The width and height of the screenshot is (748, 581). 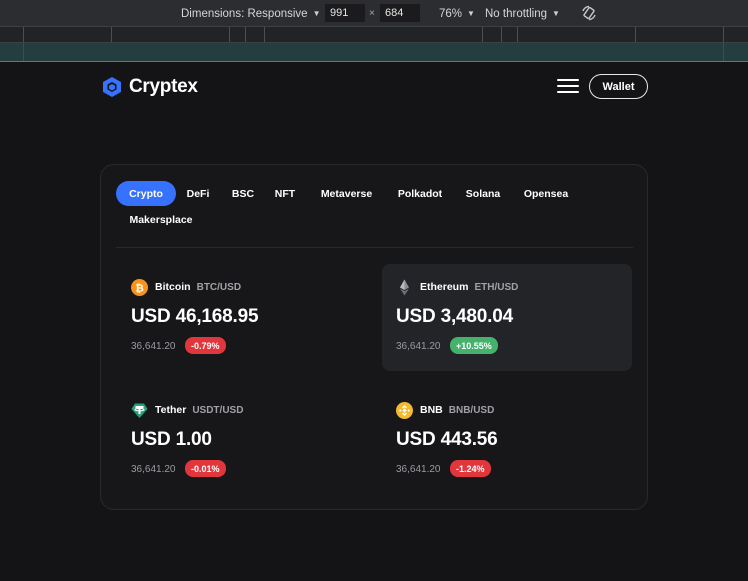 I want to click on asset-price: USD 3,480.04, so click(x=454, y=316).